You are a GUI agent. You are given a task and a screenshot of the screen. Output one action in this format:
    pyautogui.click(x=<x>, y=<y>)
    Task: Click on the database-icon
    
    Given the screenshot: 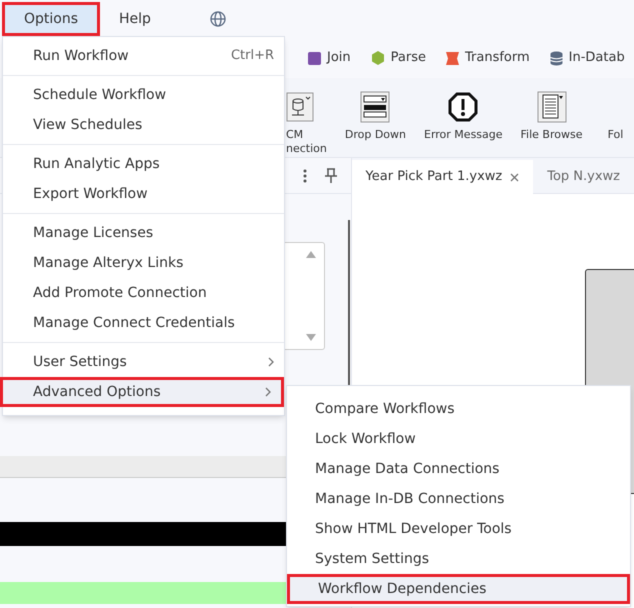 What is the action you would take?
    pyautogui.click(x=300, y=107)
    